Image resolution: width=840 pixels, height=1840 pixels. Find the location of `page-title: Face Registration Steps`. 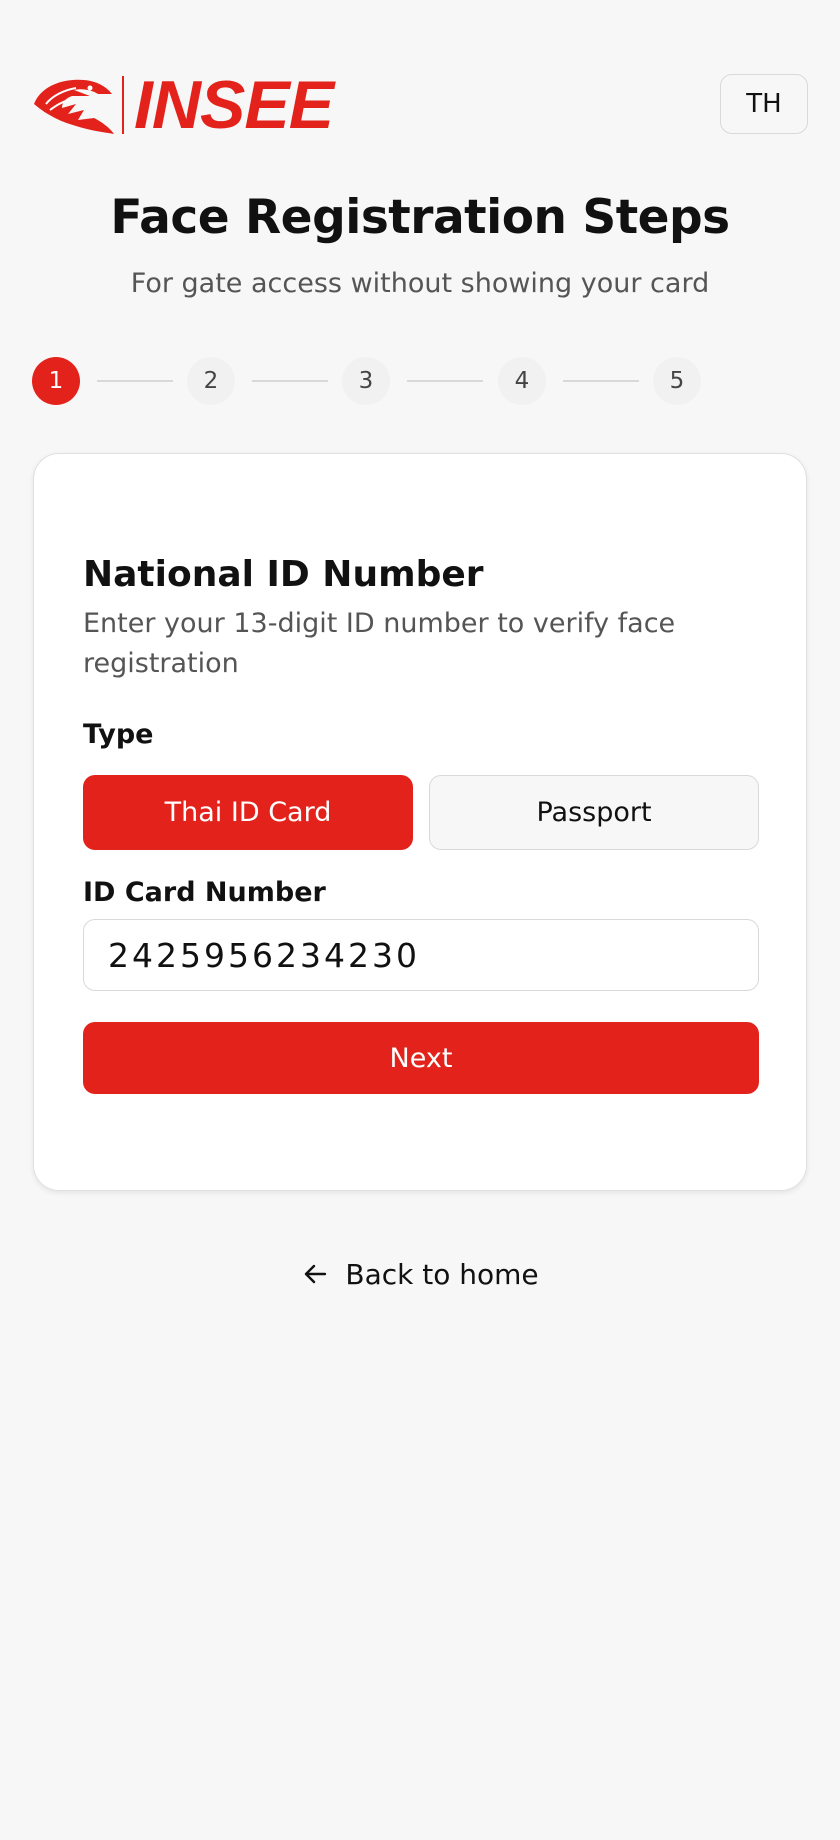

page-title: Face Registration Steps is located at coordinates (420, 217).